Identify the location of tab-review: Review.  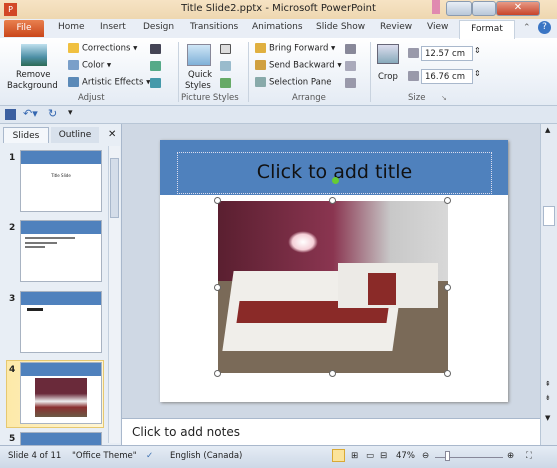
(396, 27).